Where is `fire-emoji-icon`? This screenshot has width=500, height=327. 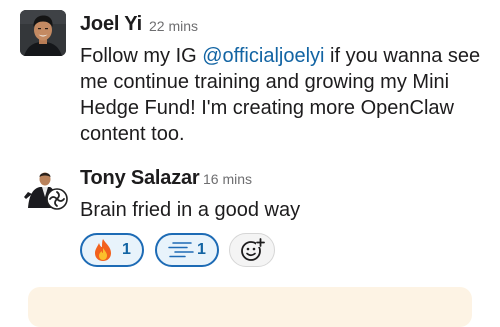 fire-emoji-icon is located at coordinates (103, 250).